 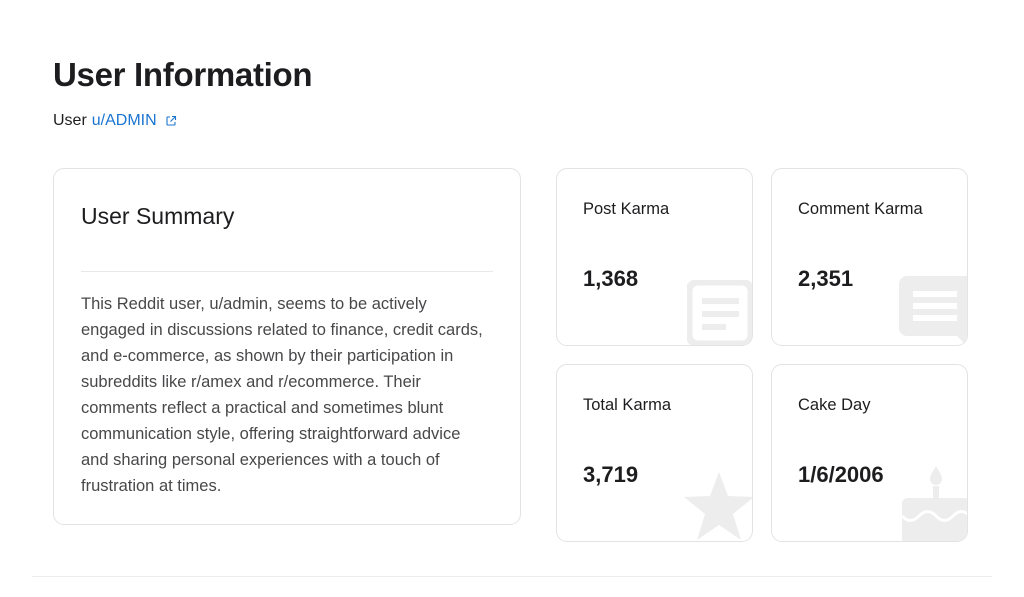 I want to click on username-link: u/ADMIN, so click(x=124, y=121).